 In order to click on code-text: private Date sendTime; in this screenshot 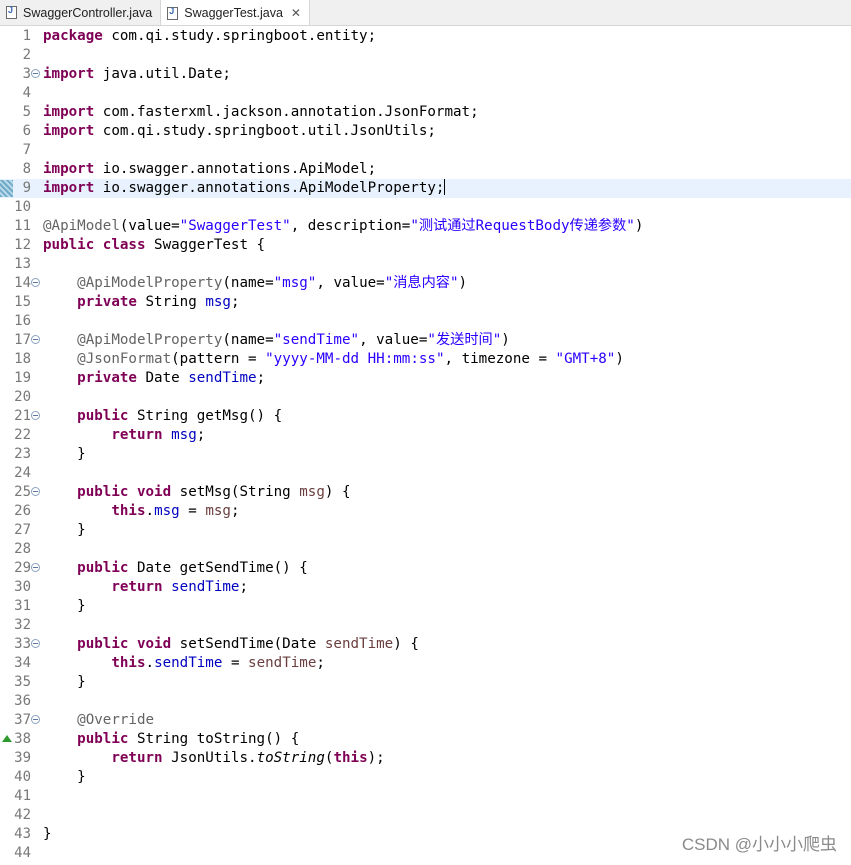, I will do `click(154, 378)`.